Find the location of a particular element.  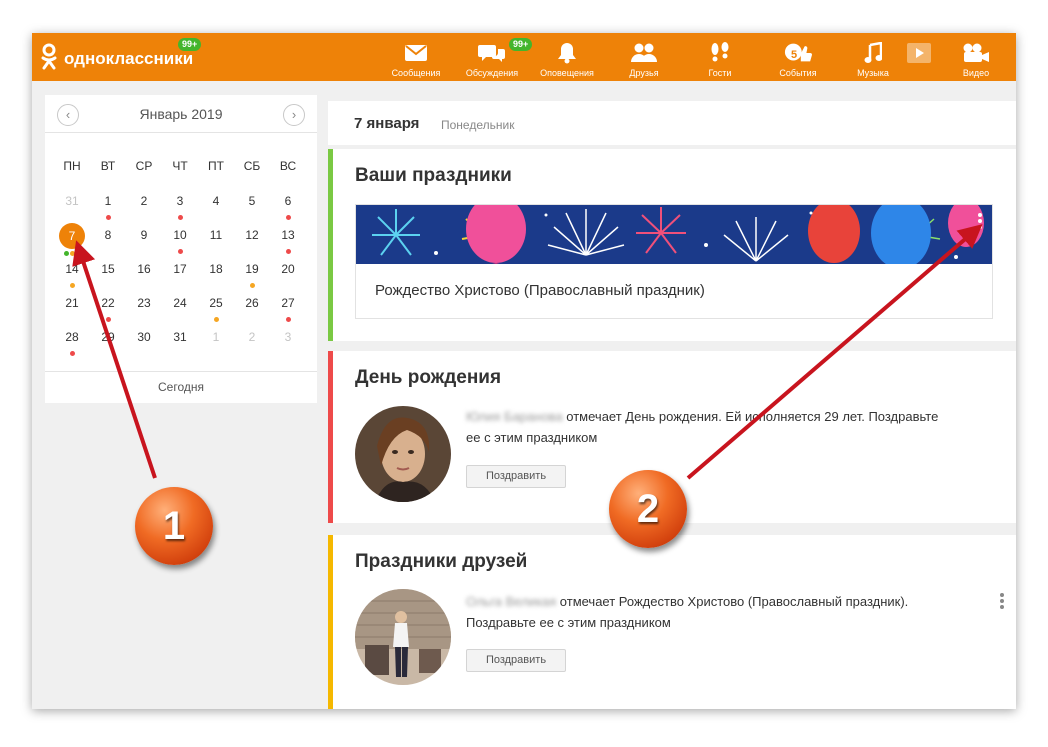

person-name-link: Юлия Баранова is located at coordinates (514, 416).